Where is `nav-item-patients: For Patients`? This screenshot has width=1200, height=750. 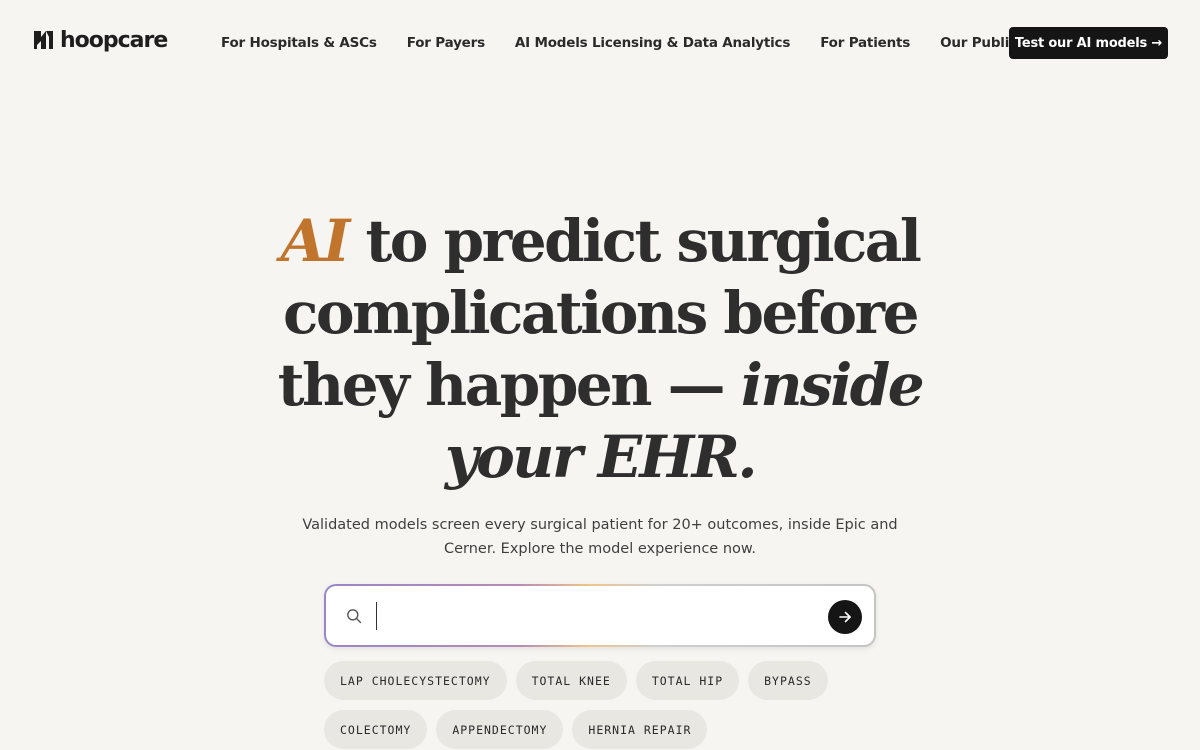
nav-item-patients: For Patients is located at coordinates (865, 43).